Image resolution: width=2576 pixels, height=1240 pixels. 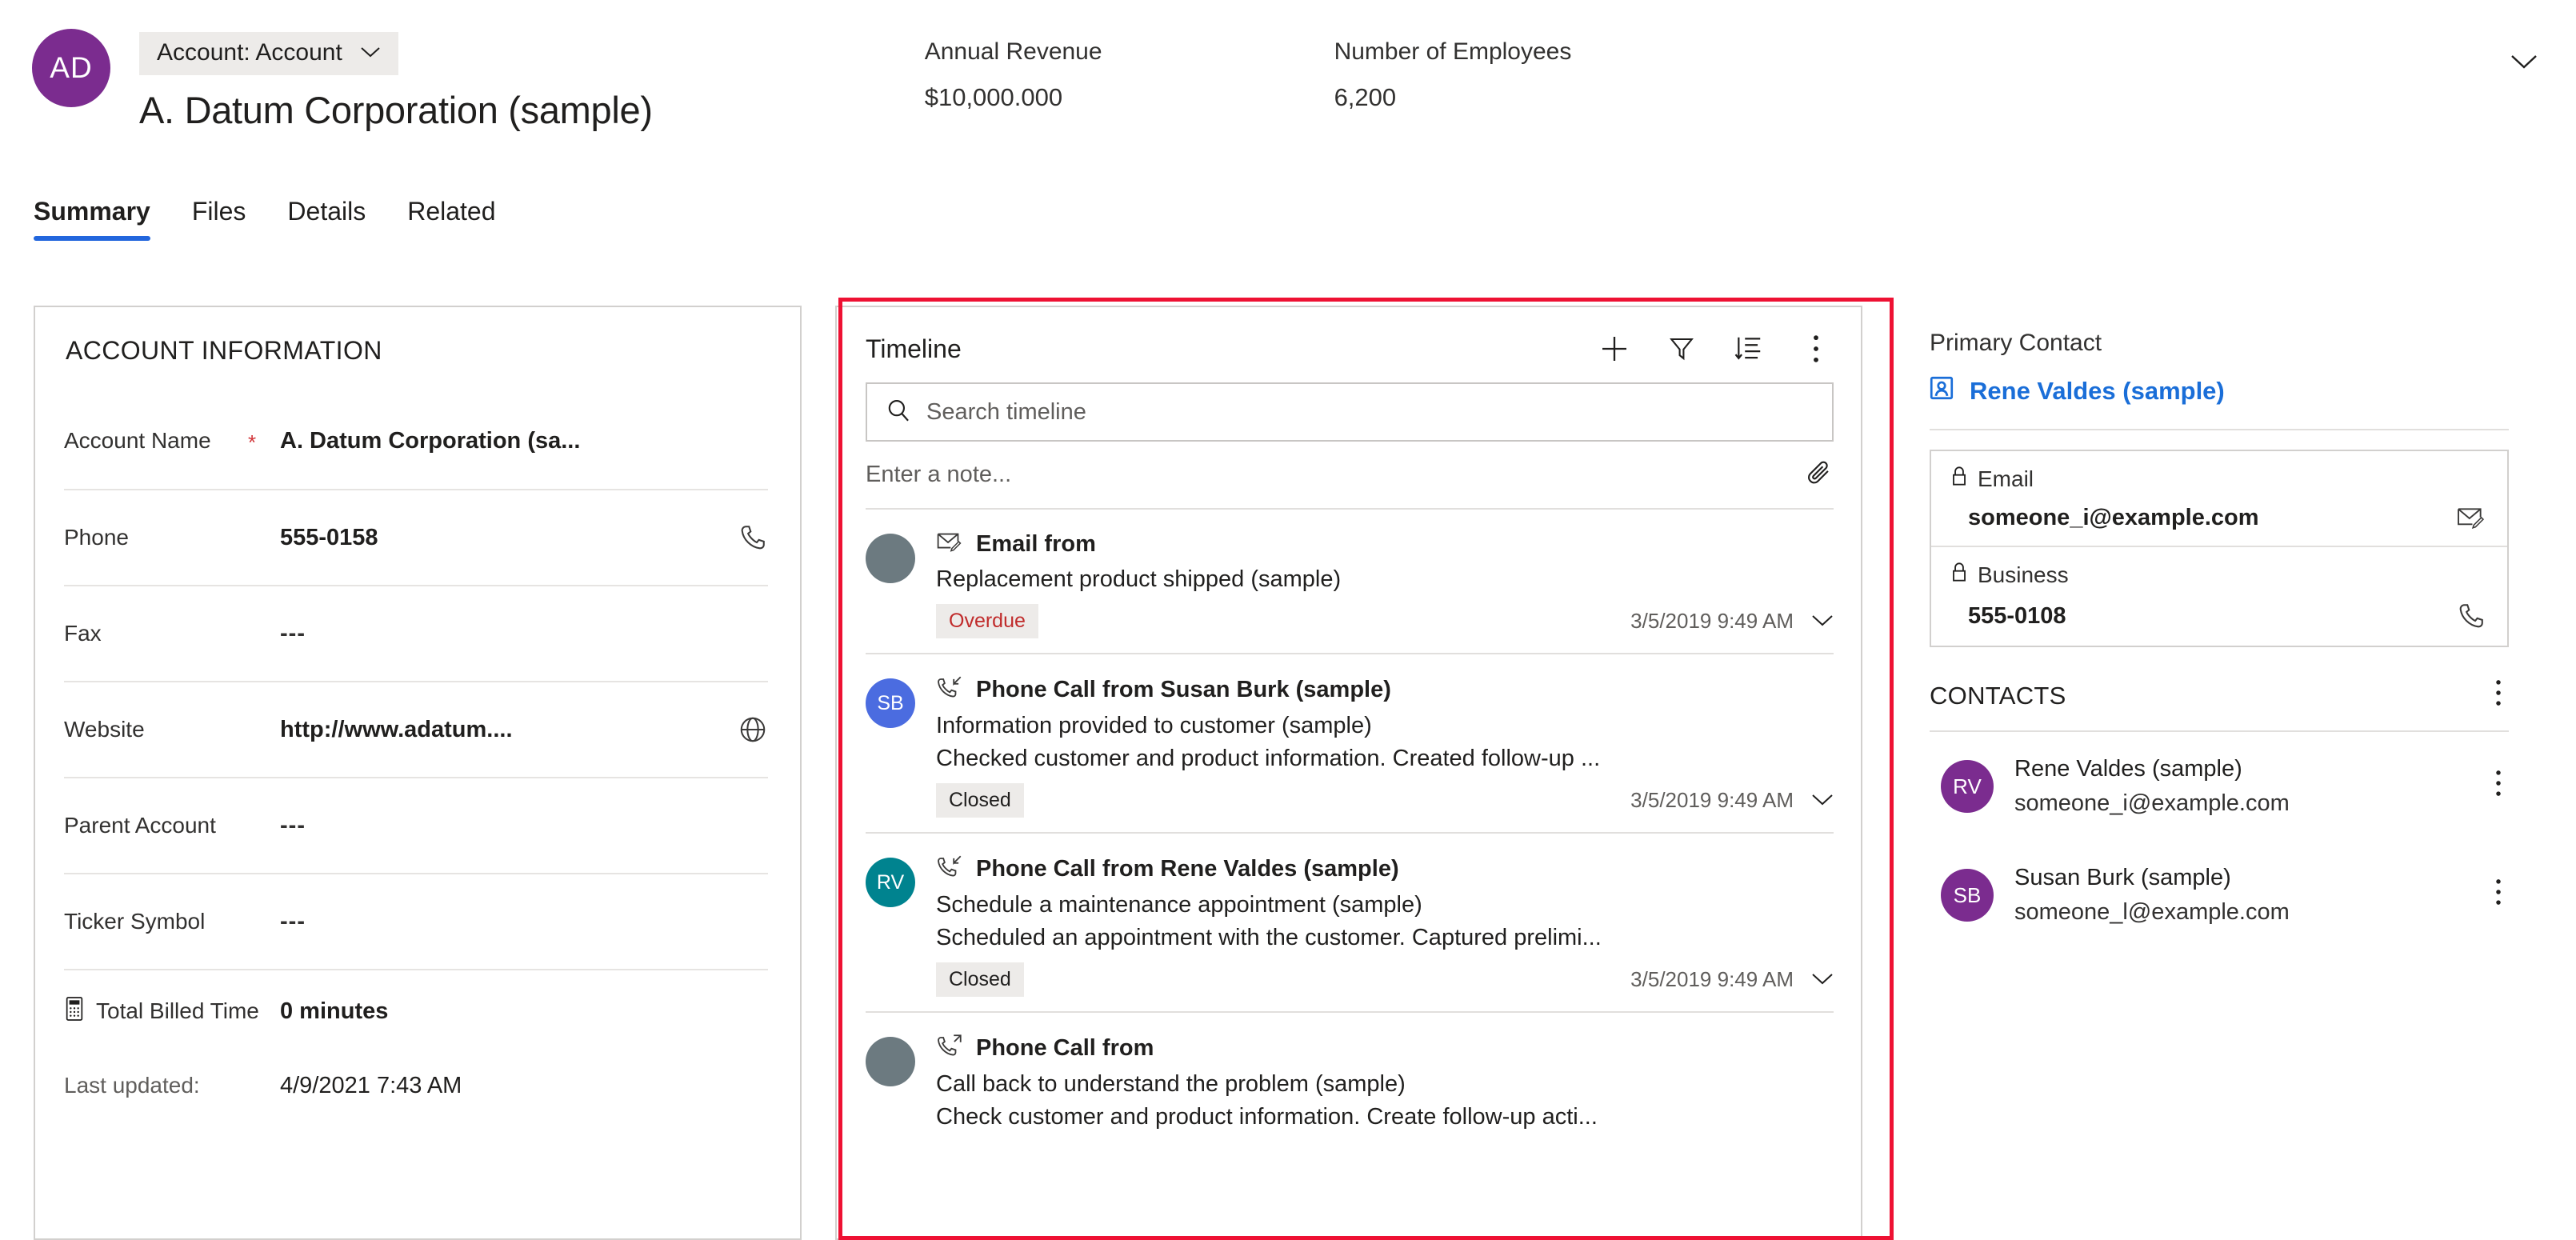 What do you see at coordinates (2219, 498) in the screenshot?
I see `contact-field-email: Email someone_i@example.com` at bounding box center [2219, 498].